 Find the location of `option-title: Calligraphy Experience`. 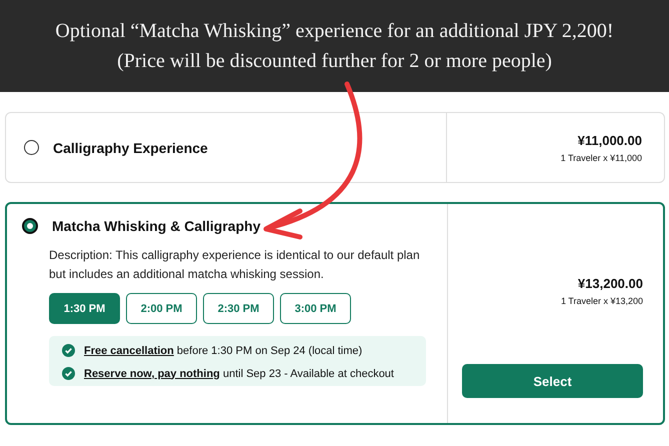

option-title: Calligraphy Experience is located at coordinates (130, 148).